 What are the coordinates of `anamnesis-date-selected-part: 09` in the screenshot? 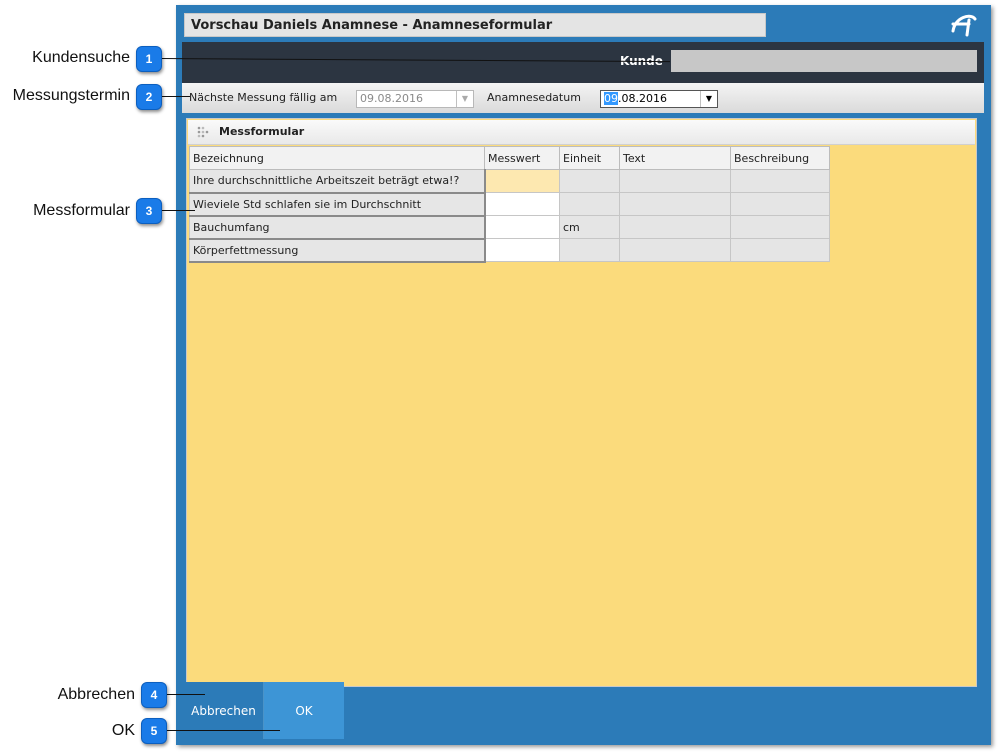 It's located at (611, 98).